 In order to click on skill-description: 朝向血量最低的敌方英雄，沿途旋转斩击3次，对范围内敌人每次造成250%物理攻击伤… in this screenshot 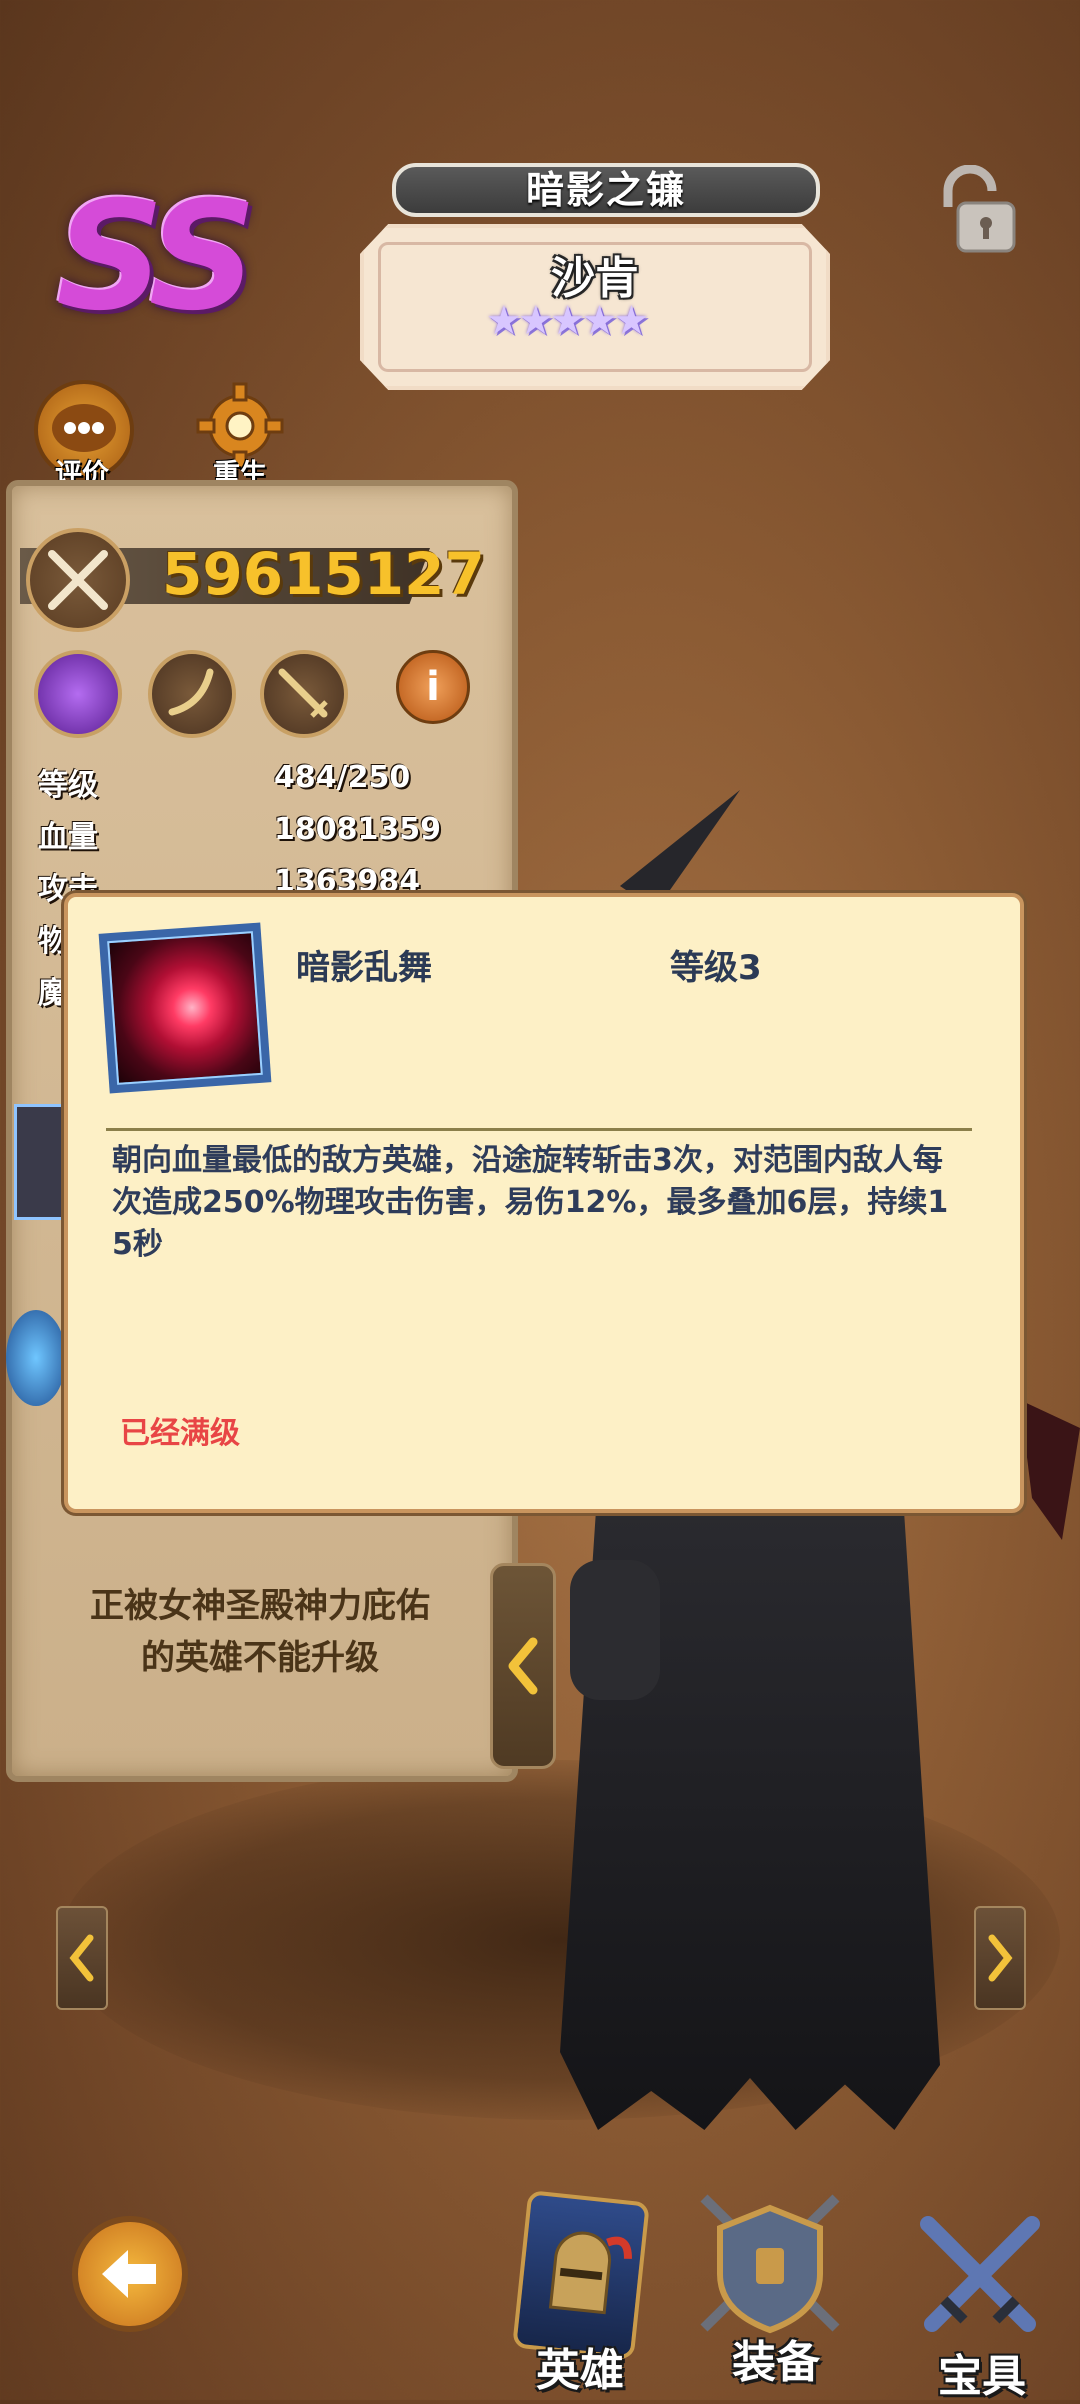, I will do `click(530, 1202)`.